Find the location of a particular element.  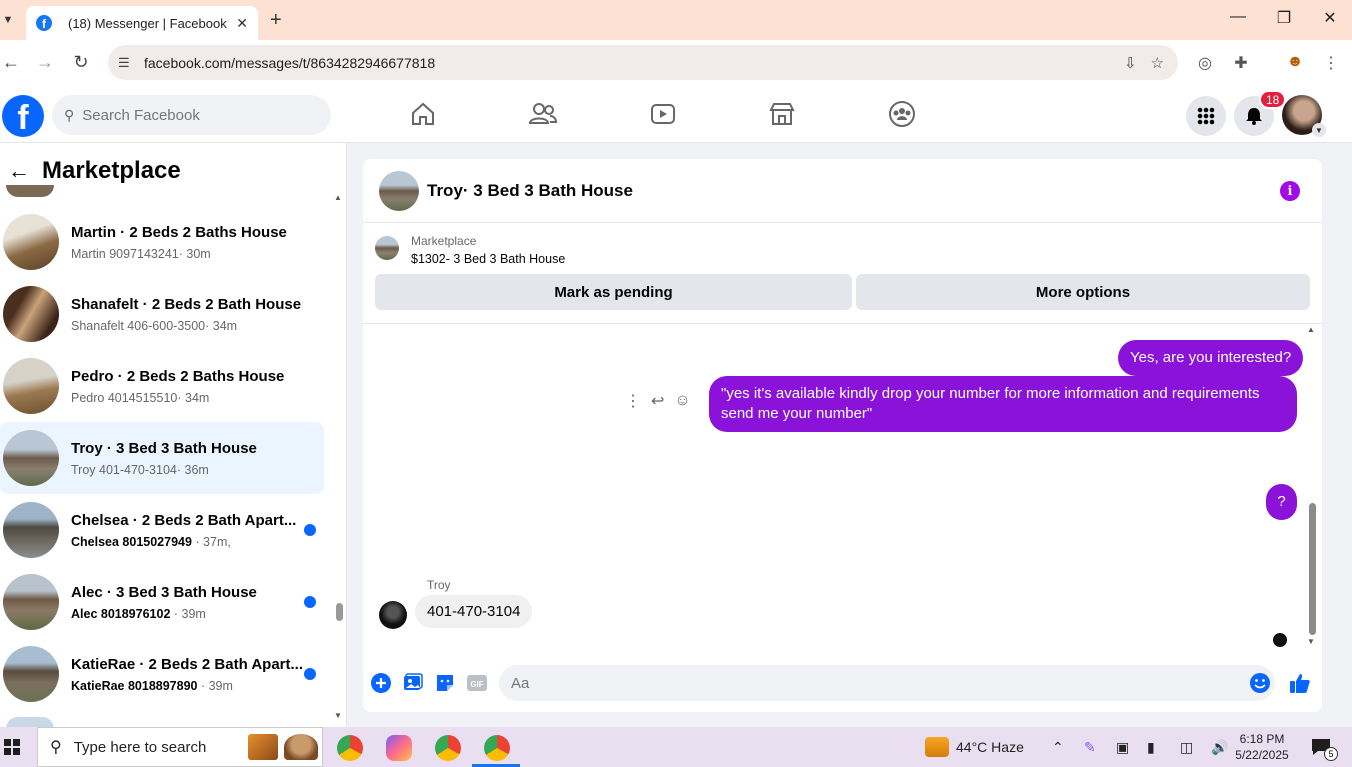

reload-icon: ↻ is located at coordinates (81, 62).